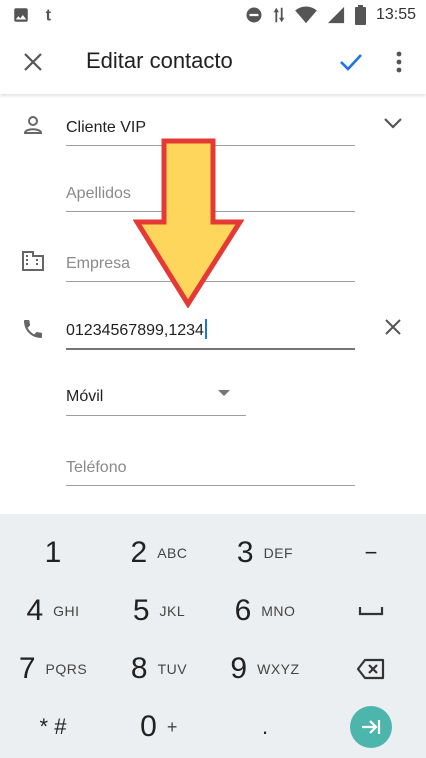 The height and width of the screenshot is (758, 426). I want to click on phone-type-select: Móvil, so click(156, 396).